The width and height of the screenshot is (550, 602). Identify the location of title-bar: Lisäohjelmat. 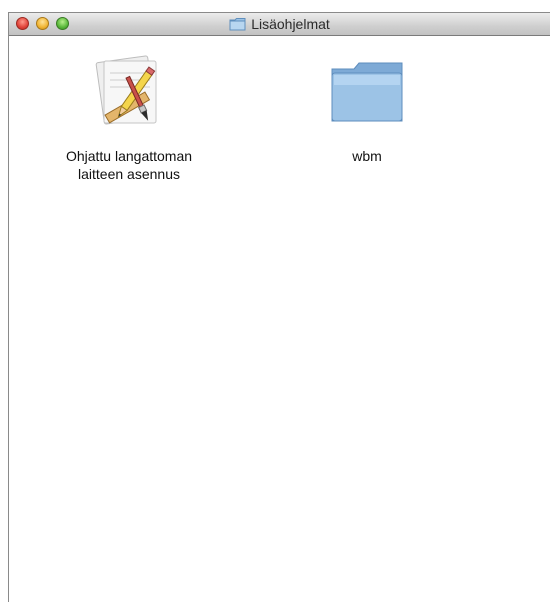
(279, 24).